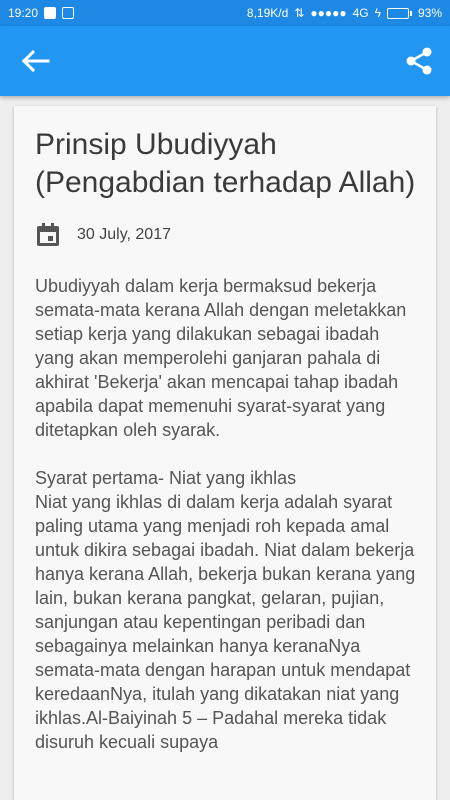 Image resolution: width=450 pixels, height=800 pixels. Describe the element at coordinates (429, 13) in the screenshot. I see `battery-percent: 93%` at that location.